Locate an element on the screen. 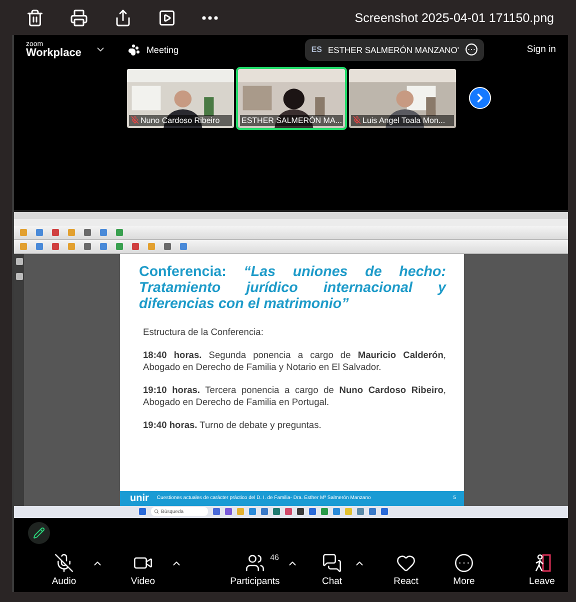 The image size is (576, 602). slide-paragraph: 19:10 horas. Tercera ponencia a cargo de Nuno Cardoso Ribeiro, Abogado en Derecho de Familia en Portugal. is located at coordinates (294, 396).